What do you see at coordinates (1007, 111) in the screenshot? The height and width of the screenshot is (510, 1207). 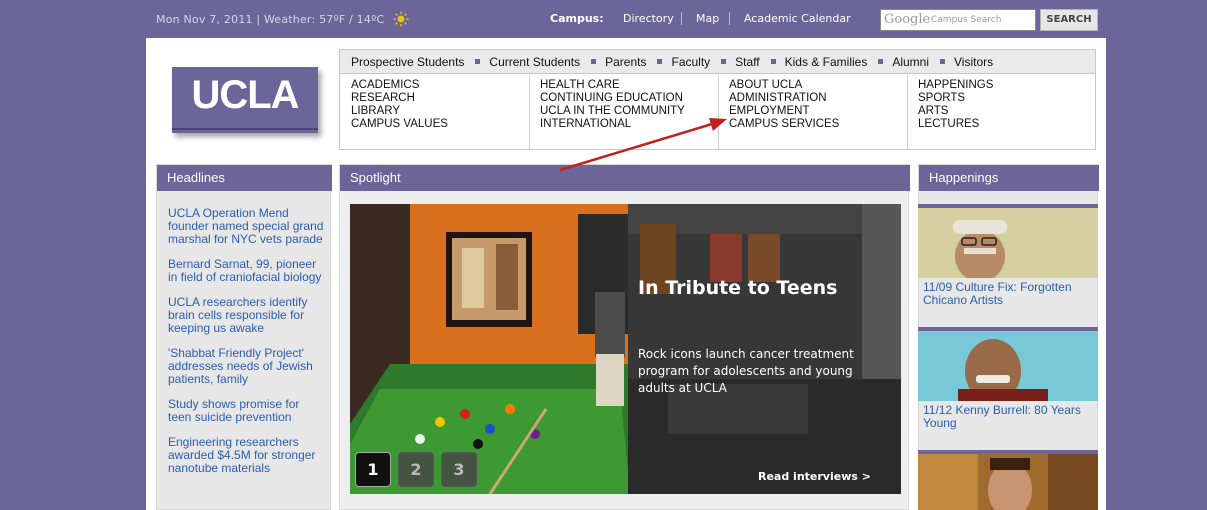 I see `menu-arts: ARTS` at bounding box center [1007, 111].